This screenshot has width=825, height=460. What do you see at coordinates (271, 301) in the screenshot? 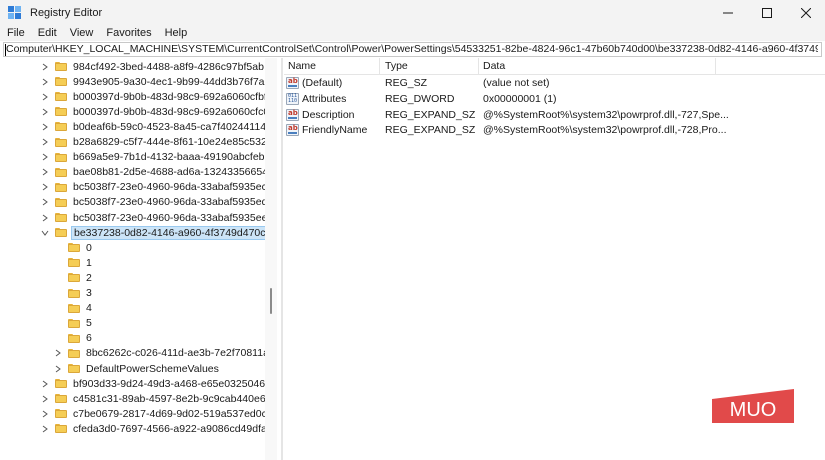
I see `tree-scrollbar-thumb` at bounding box center [271, 301].